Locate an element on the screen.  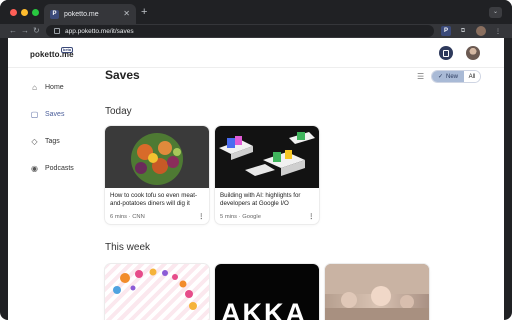
new-all-toggle: ✓ New All is located at coordinates (456, 76).